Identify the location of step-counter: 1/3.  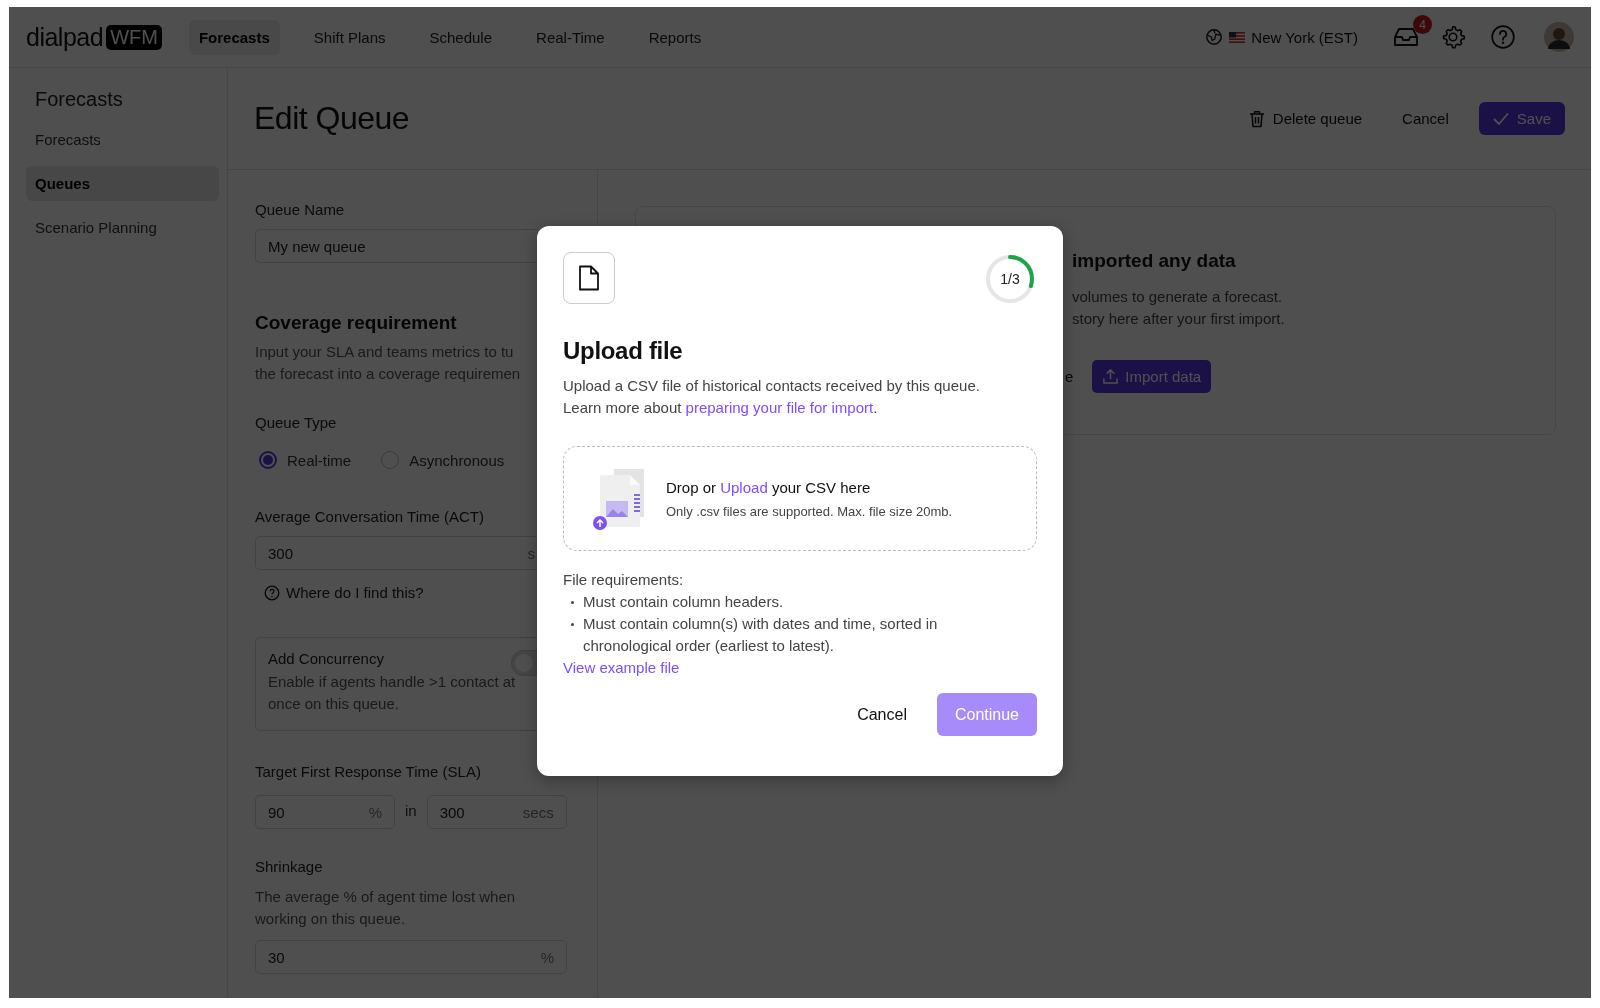
(1010, 279).